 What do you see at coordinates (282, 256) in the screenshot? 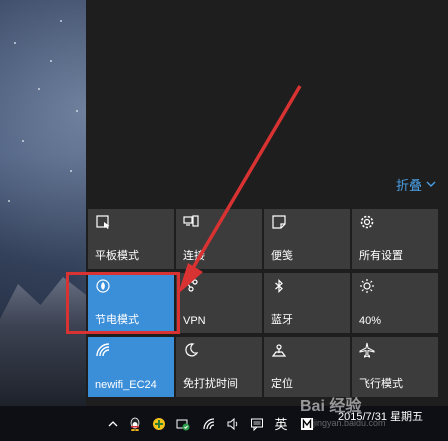
I see `tile-label: 便笺` at bounding box center [282, 256].